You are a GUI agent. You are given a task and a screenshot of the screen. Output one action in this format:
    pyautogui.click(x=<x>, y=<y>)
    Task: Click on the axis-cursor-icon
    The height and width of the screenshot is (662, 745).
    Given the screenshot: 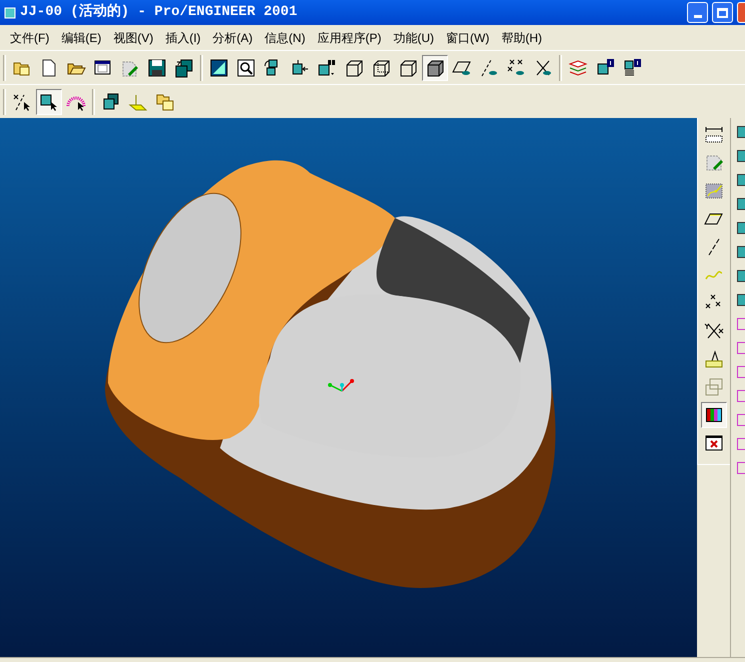 What is the action you would take?
    pyautogui.click(x=22, y=102)
    